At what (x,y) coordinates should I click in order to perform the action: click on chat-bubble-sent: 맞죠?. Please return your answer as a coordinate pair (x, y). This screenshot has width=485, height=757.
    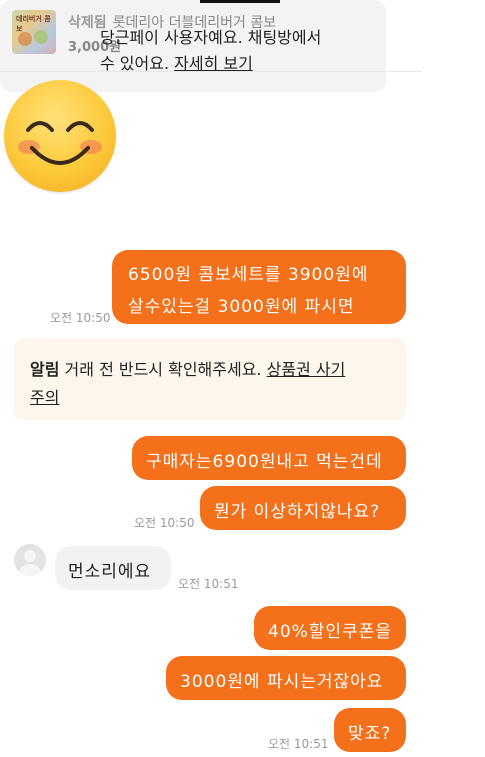
    Looking at the image, I should click on (370, 730).